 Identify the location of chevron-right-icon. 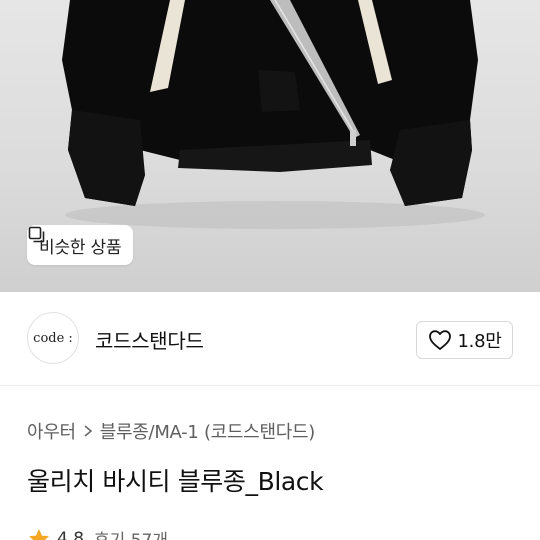
(88, 431).